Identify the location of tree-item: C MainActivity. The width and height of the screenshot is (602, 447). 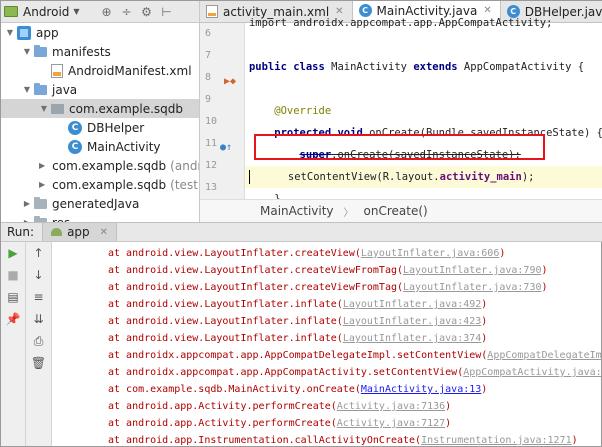
(100, 146).